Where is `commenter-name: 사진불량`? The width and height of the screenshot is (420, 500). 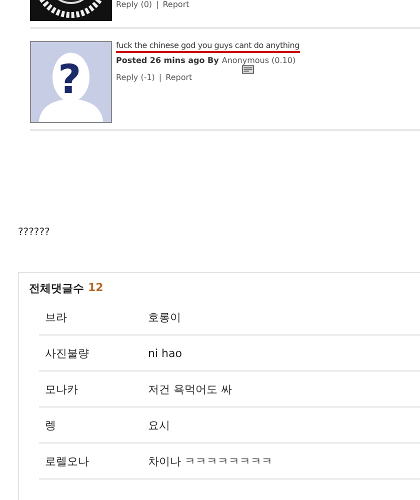 commenter-name: 사진불량 is located at coordinates (67, 353).